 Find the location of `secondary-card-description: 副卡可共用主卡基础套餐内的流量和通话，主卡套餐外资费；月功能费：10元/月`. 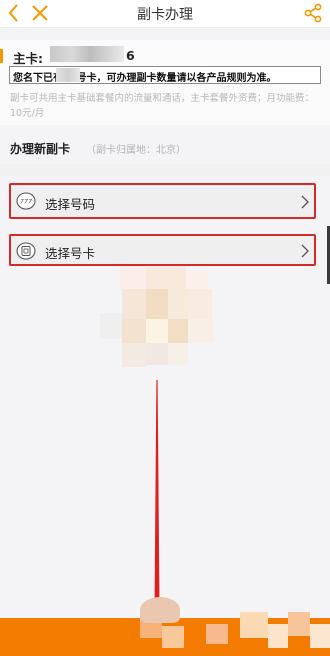

secondary-card-description: 副卡可共用主卡基础套餐内的流量和通话，主卡套餐外资费；月功能费：10元/月 is located at coordinates (162, 106).